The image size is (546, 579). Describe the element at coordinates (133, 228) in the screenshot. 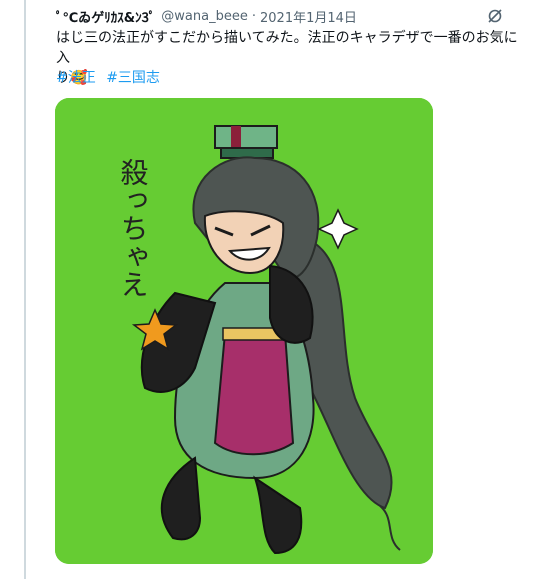

I see `illustration-caption: 殺っちゃえ` at that location.